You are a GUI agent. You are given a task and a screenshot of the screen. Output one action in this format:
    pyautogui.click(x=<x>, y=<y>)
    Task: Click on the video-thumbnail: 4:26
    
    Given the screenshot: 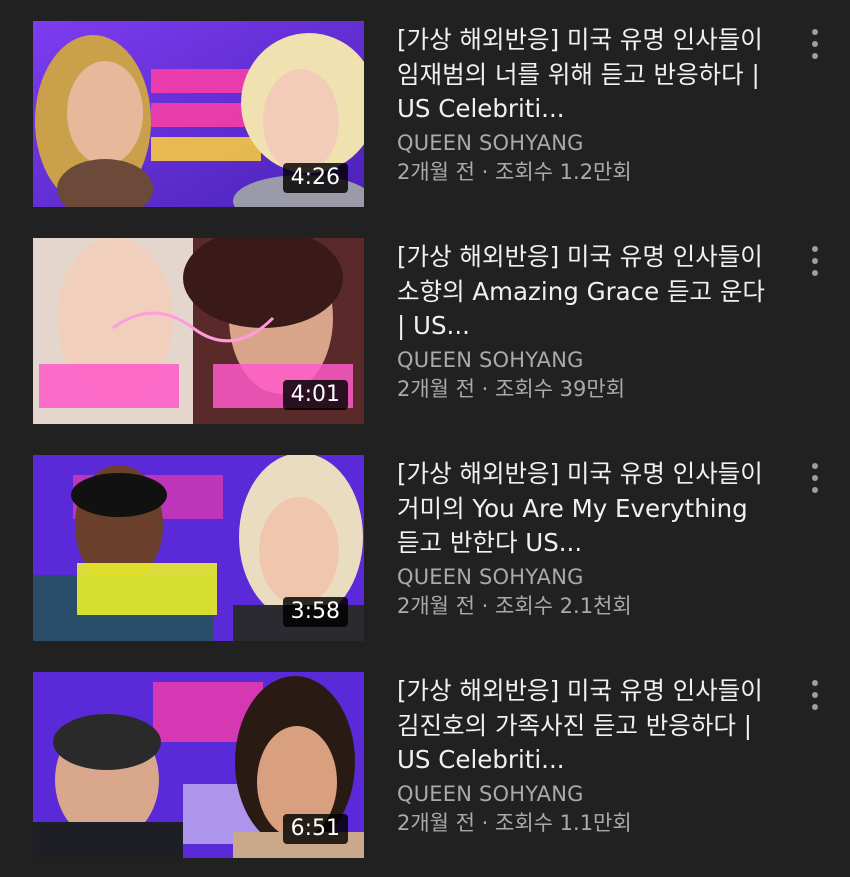 What is the action you would take?
    pyautogui.click(x=198, y=114)
    